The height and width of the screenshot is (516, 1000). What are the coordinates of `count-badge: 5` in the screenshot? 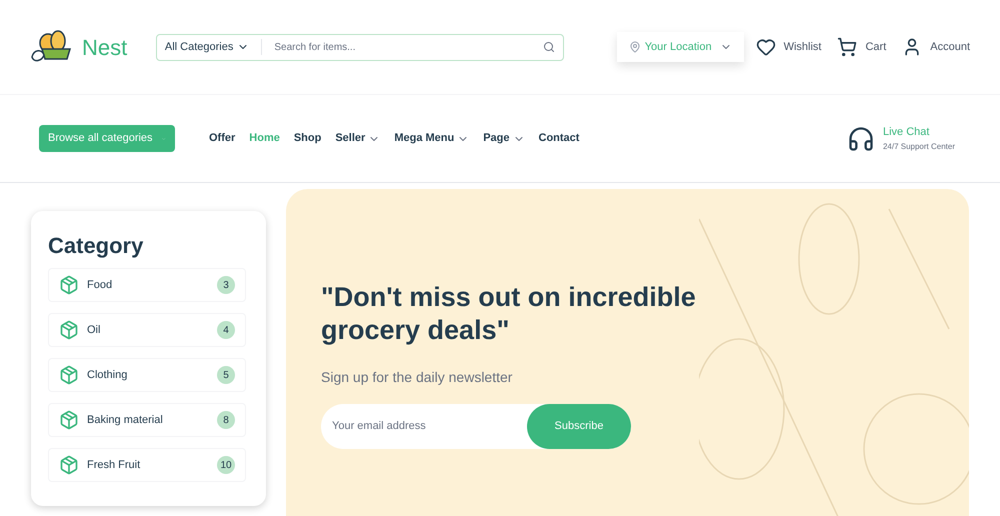 It's located at (226, 375).